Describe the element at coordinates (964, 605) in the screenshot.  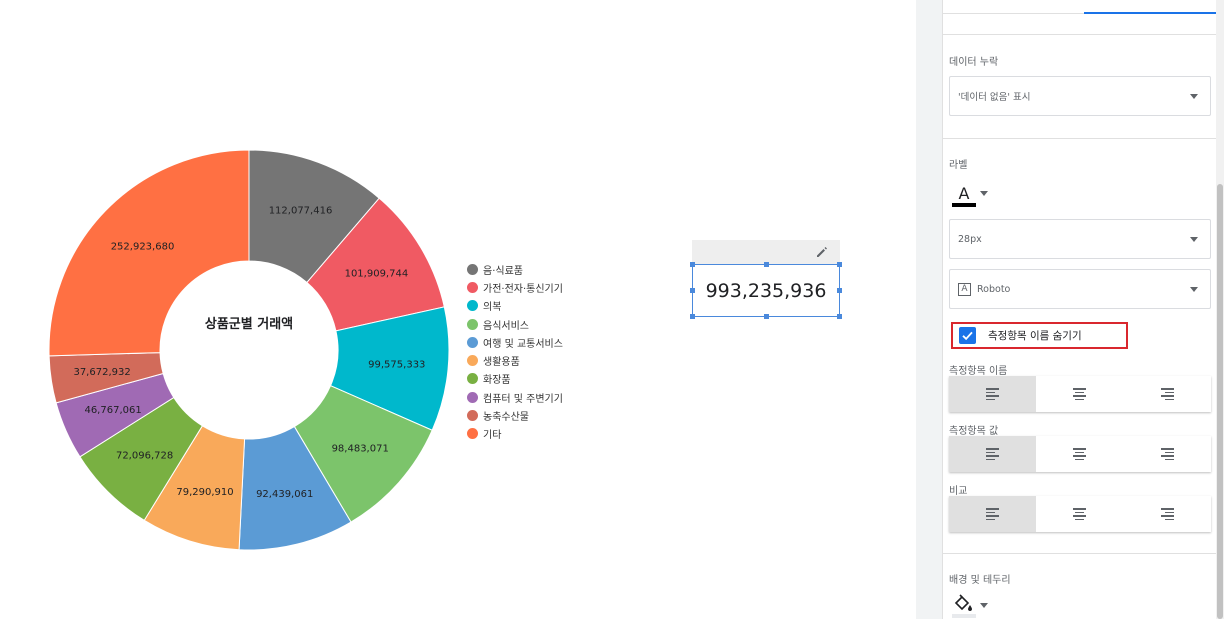
I see `paint-bucket-icon` at that location.